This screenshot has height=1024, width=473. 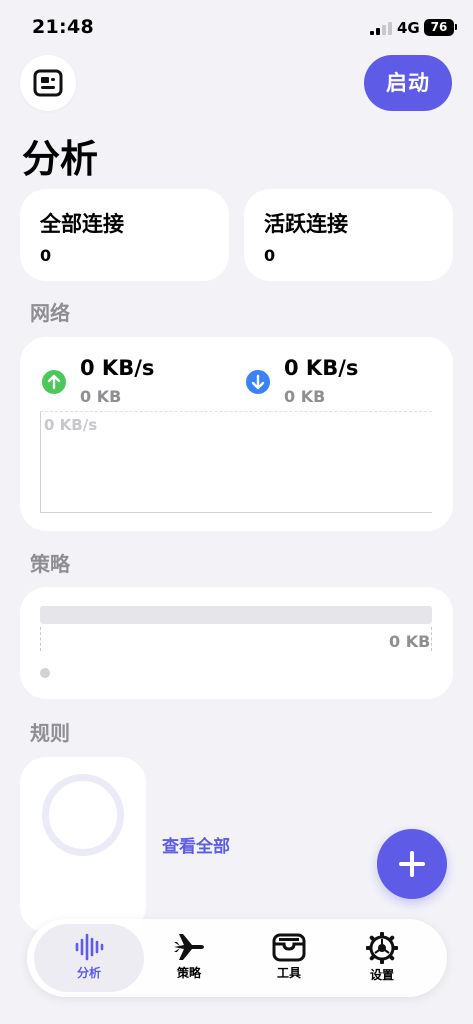 I want to click on policy-usage-bar, so click(x=236, y=615).